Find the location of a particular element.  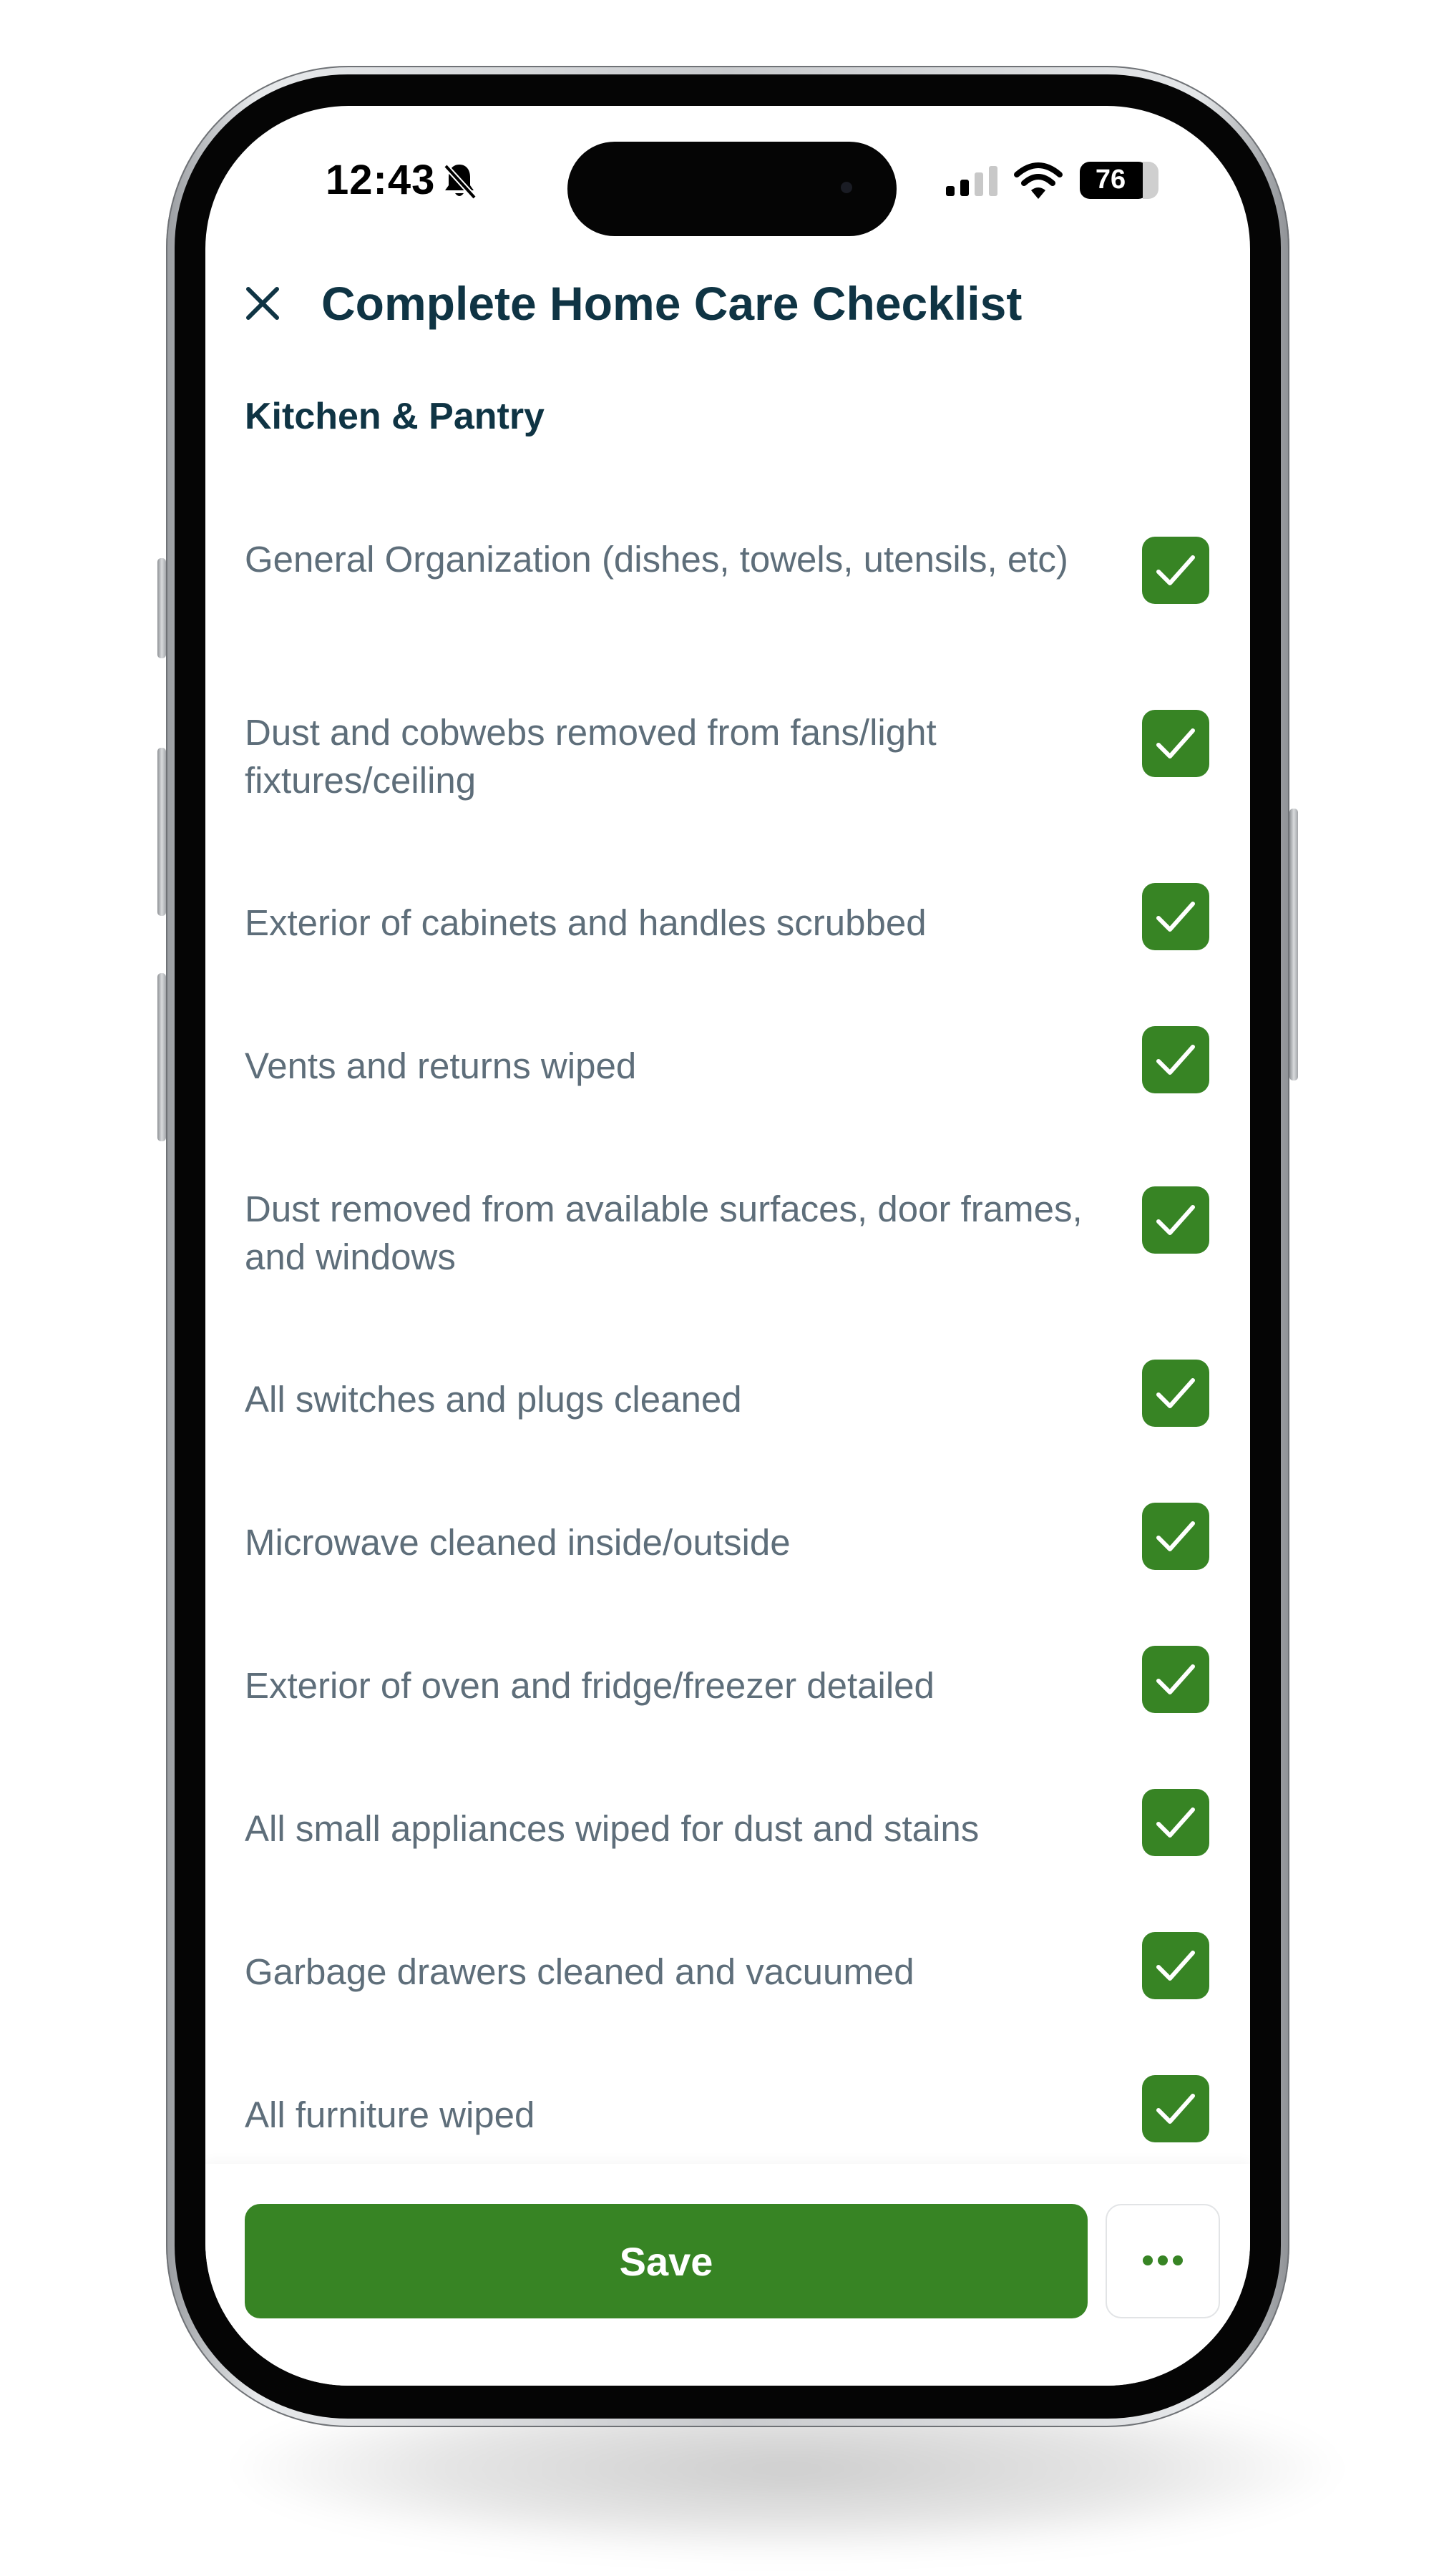

wifi-icon is located at coordinates (1038, 180).